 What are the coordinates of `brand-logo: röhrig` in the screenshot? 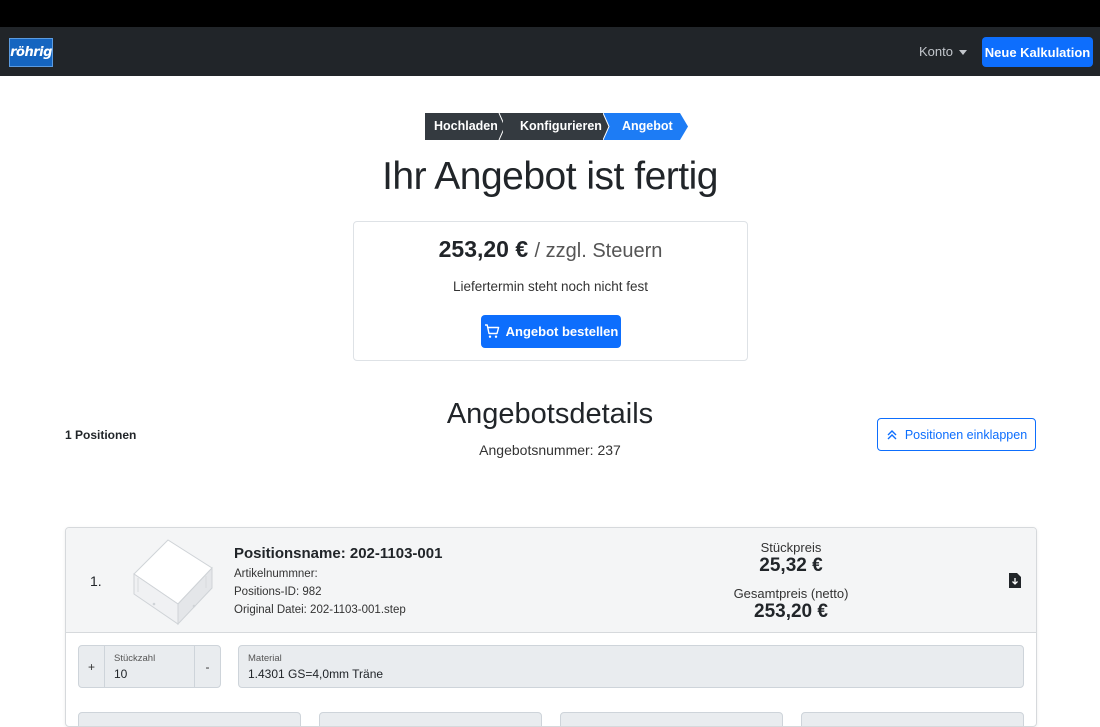 It's located at (31, 52).